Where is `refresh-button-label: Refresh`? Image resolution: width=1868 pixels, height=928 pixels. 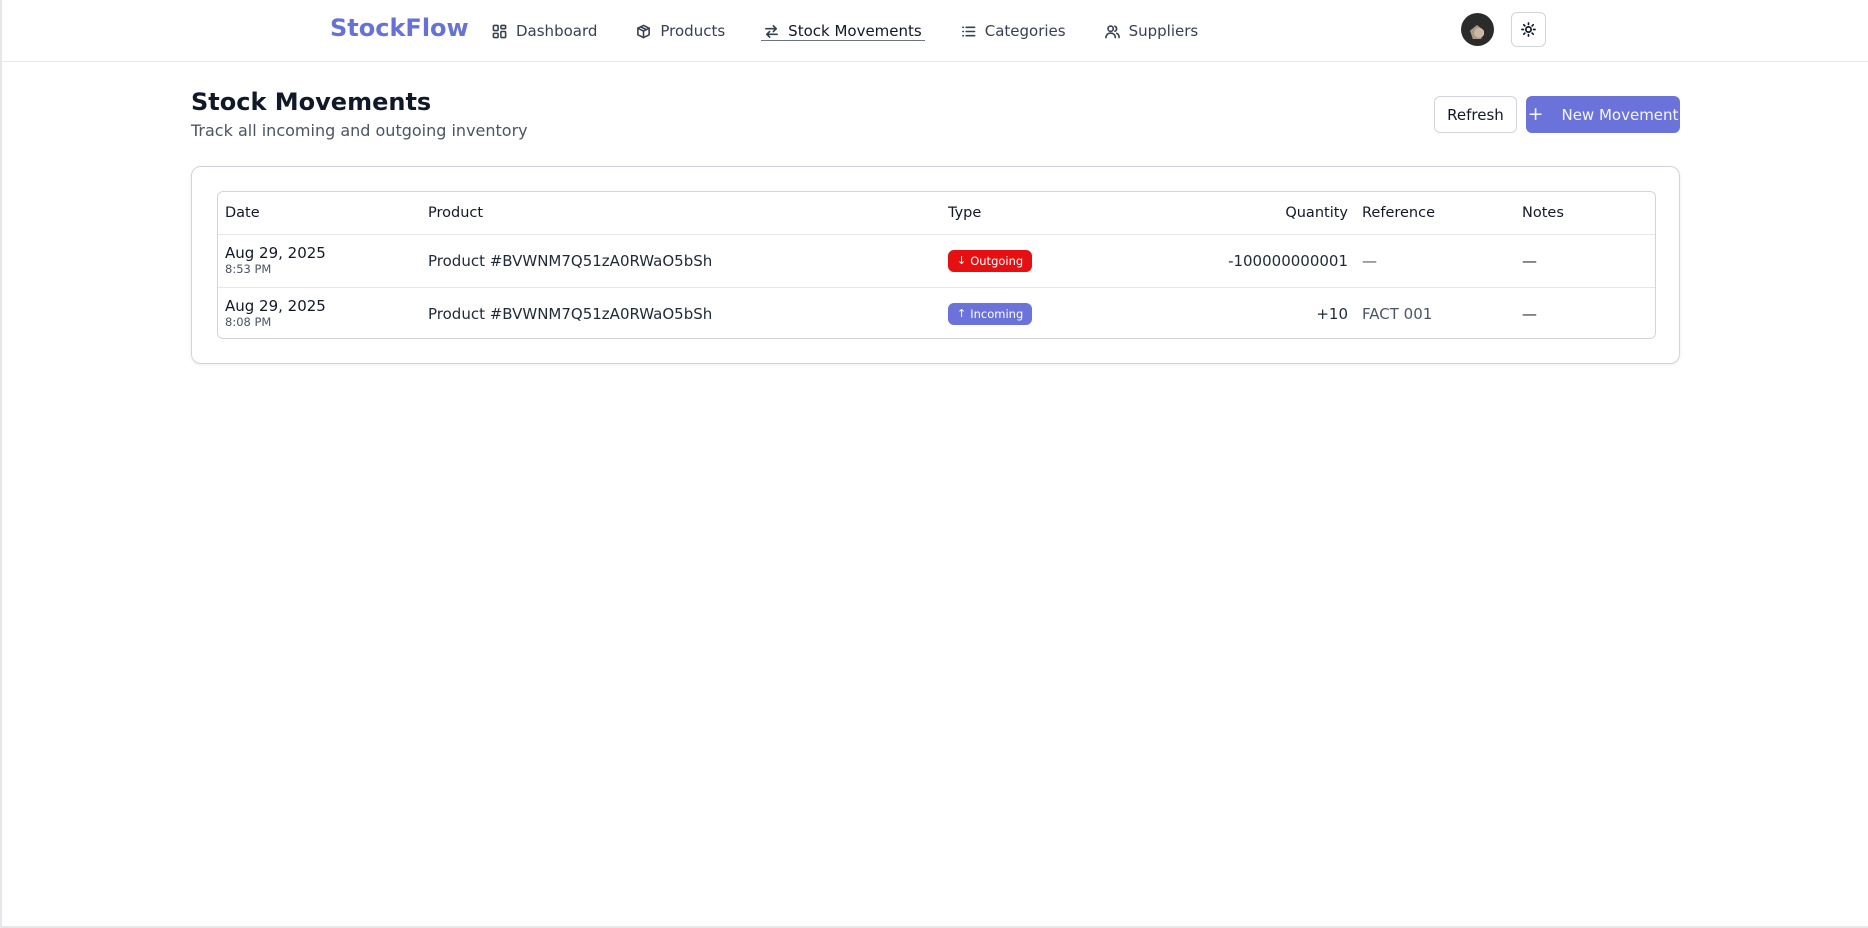 refresh-button-label: Refresh is located at coordinates (1475, 114).